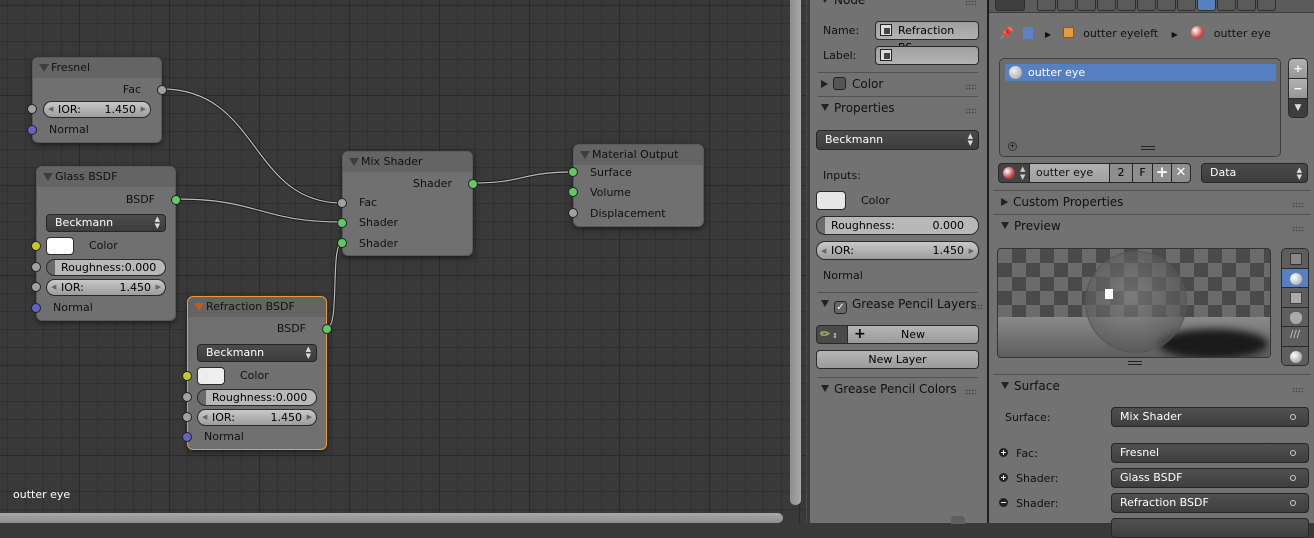  I want to click on tab-material, so click(1206, 5).